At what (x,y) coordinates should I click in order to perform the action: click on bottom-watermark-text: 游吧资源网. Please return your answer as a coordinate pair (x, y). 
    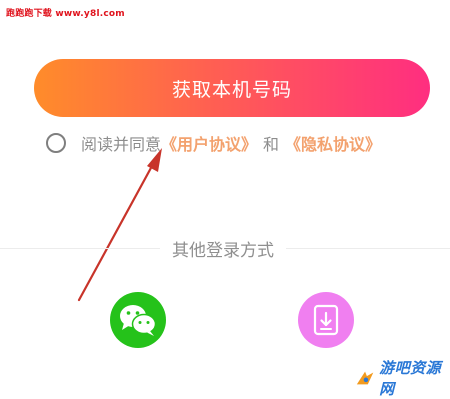
    Looking at the image, I should click on (410, 378).